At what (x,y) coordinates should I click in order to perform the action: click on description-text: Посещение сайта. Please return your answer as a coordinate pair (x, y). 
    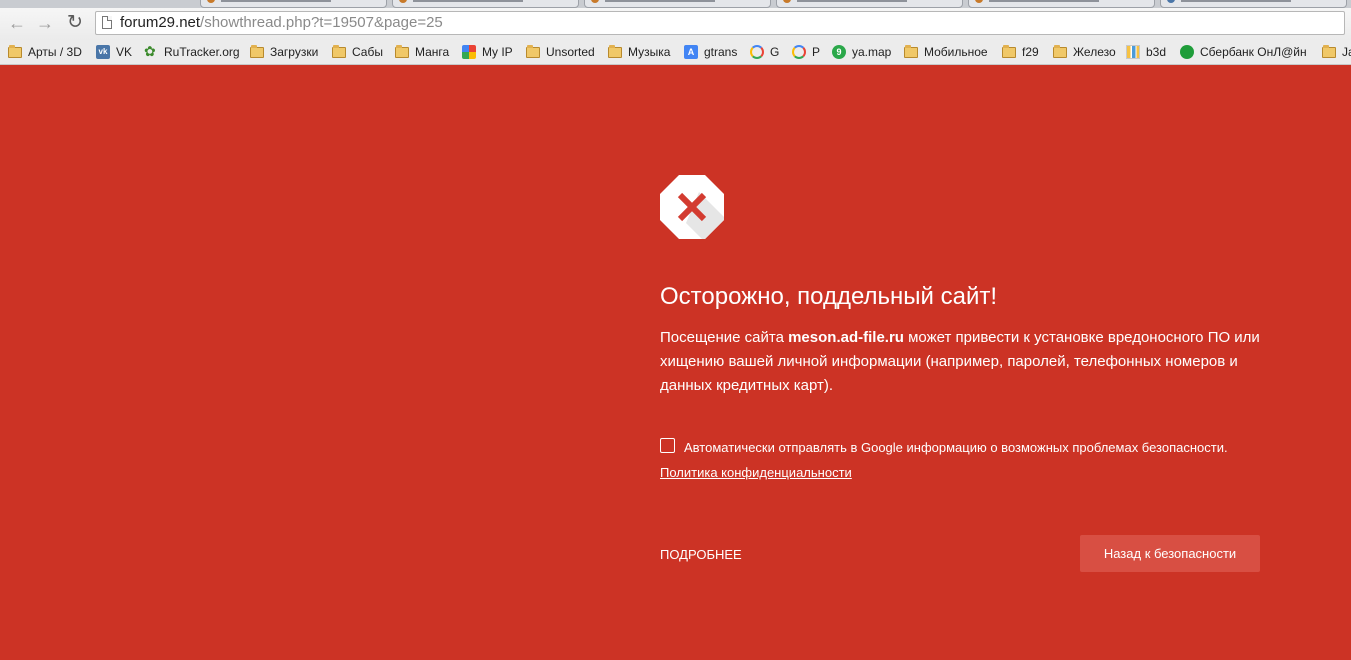
    Looking at the image, I should click on (724, 337).